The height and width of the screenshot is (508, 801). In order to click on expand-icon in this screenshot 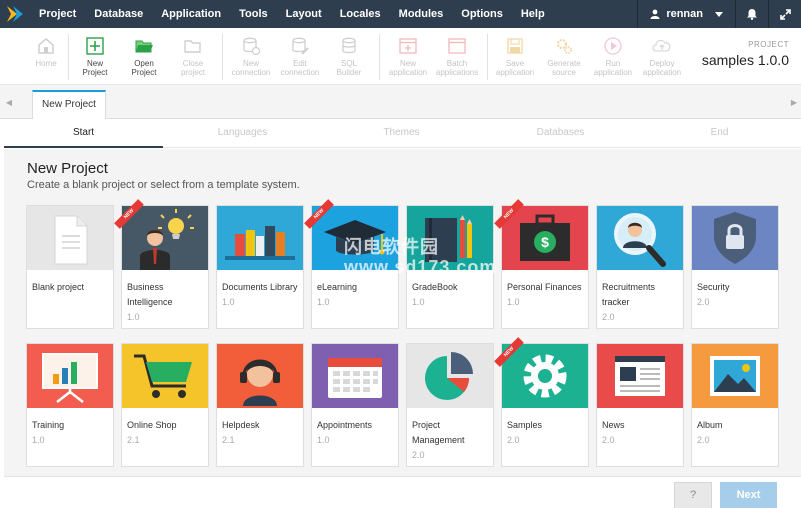, I will do `click(785, 14)`.